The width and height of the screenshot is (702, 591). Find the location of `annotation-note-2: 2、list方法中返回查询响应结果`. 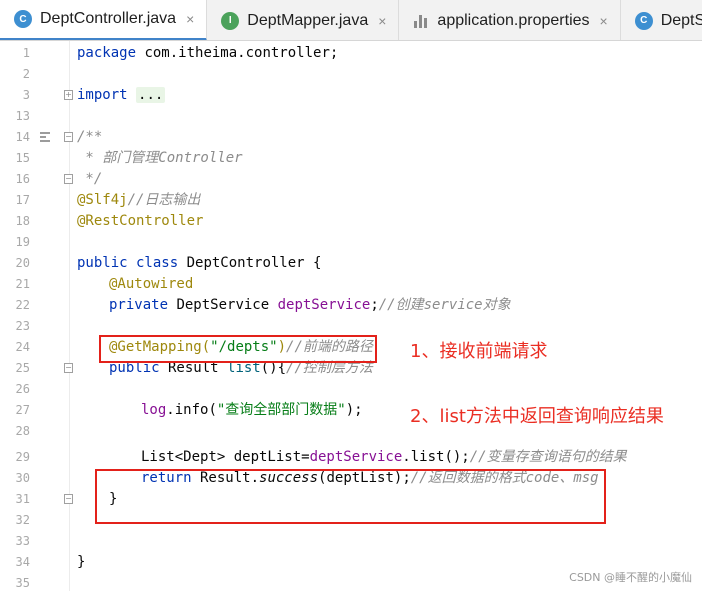

annotation-note-2: 2、list方法中返回查询响应结果 is located at coordinates (537, 416).